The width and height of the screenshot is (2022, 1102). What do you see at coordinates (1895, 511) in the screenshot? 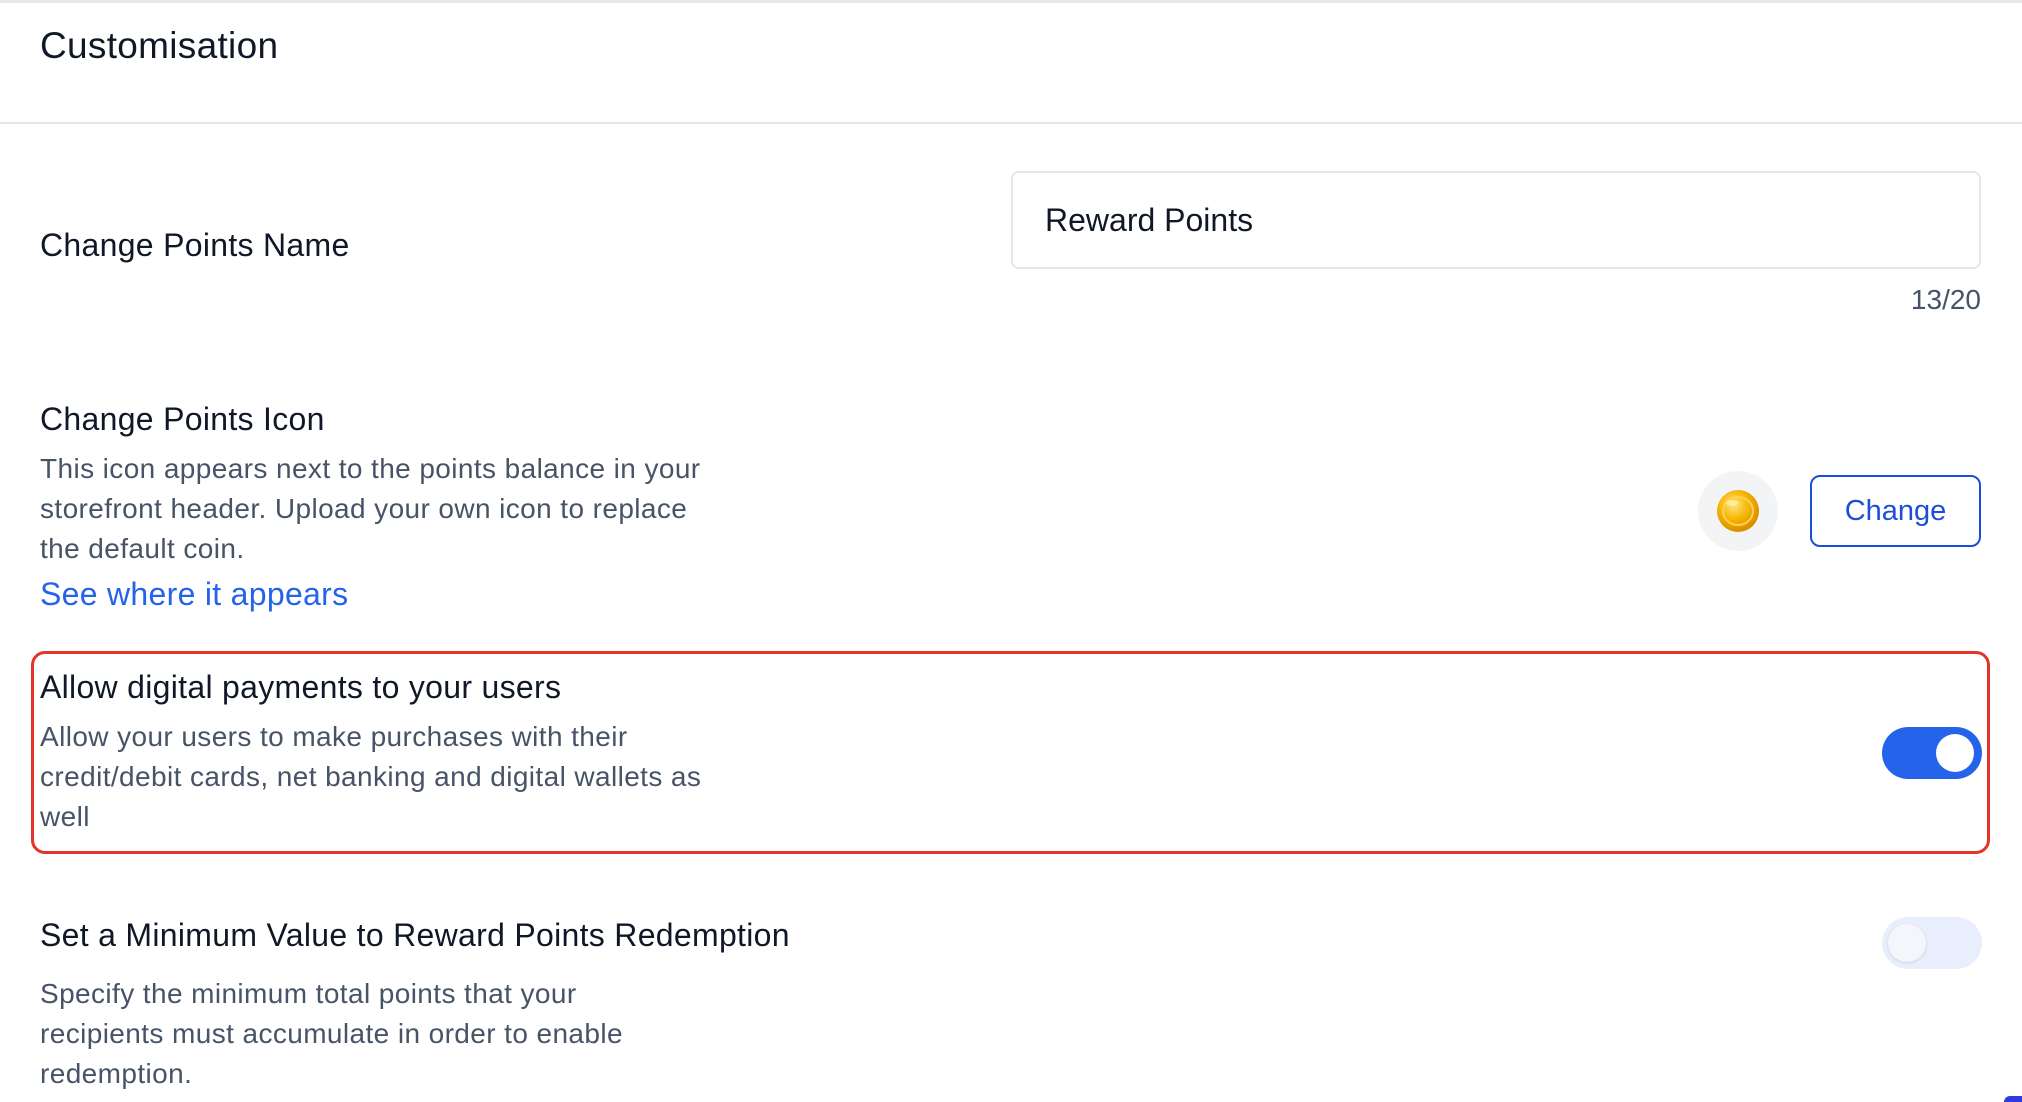
I see `change-icon-button: Change` at bounding box center [1895, 511].